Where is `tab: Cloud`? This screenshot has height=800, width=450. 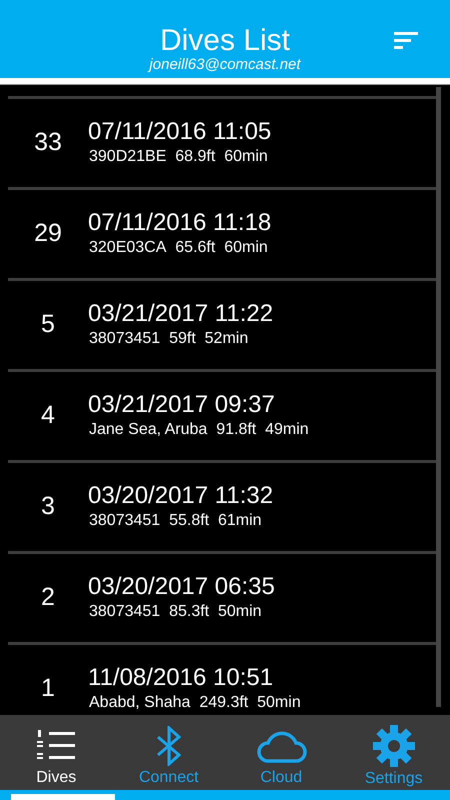
tab: Cloud is located at coordinates (281, 752).